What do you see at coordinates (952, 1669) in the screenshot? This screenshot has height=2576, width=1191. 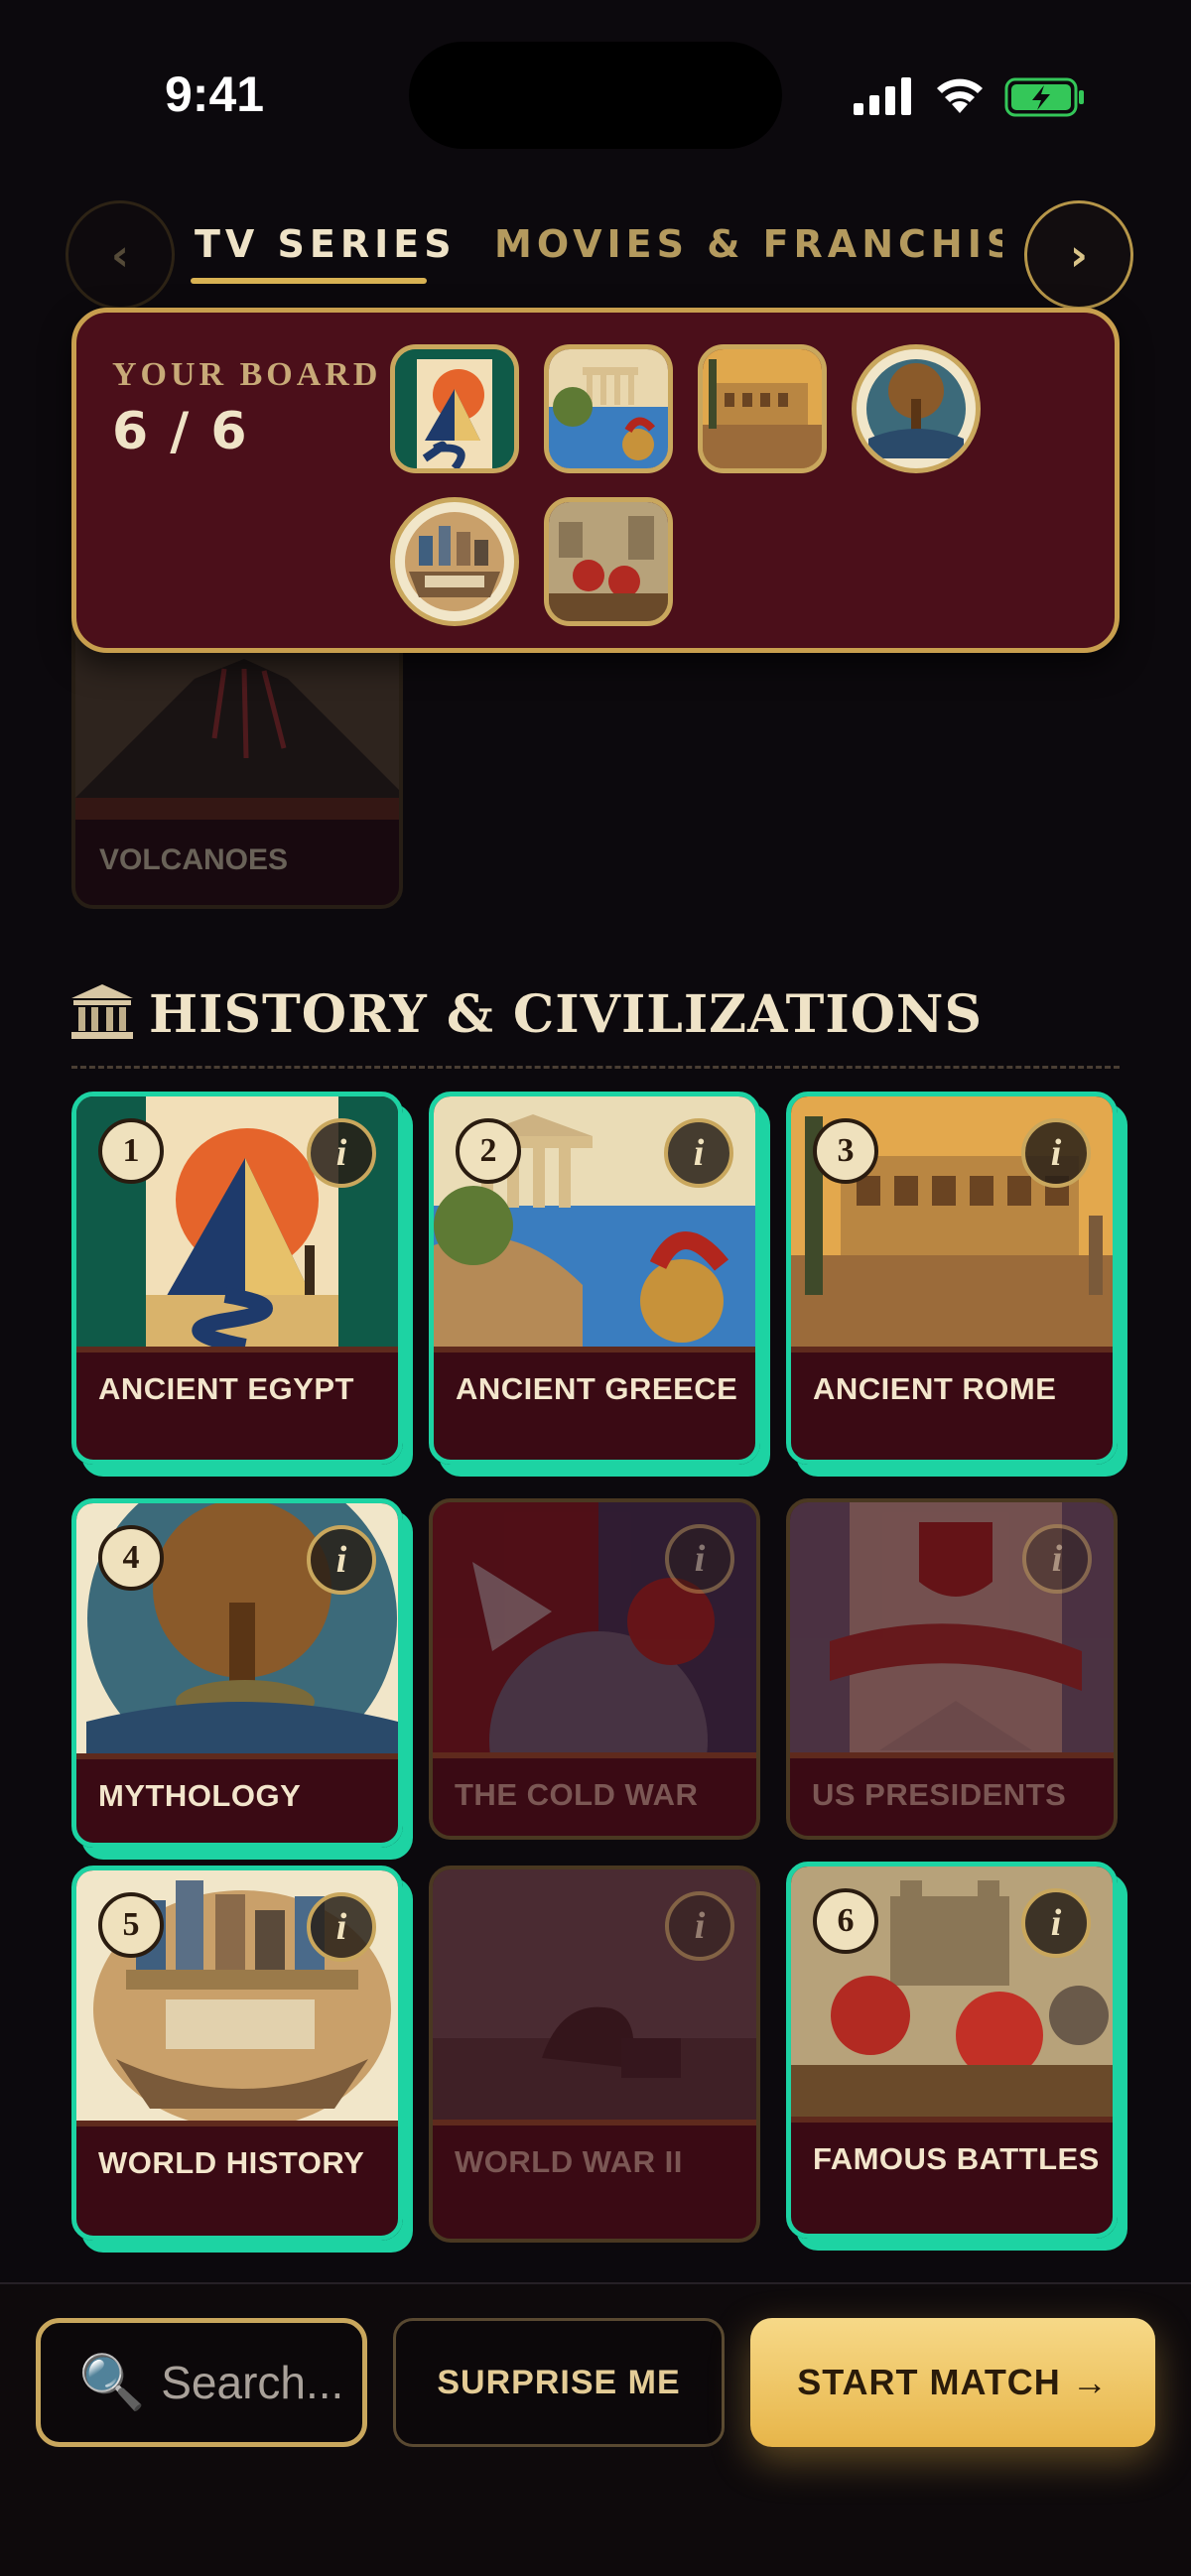 I see `card-us-presidents: US PRESIDENTS i` at bounding box center [952, 1669].